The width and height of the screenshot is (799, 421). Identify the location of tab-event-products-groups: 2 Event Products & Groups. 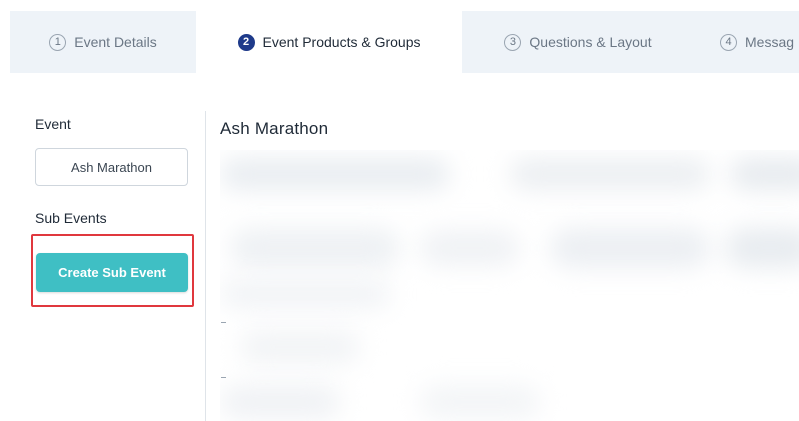
(329, 42).